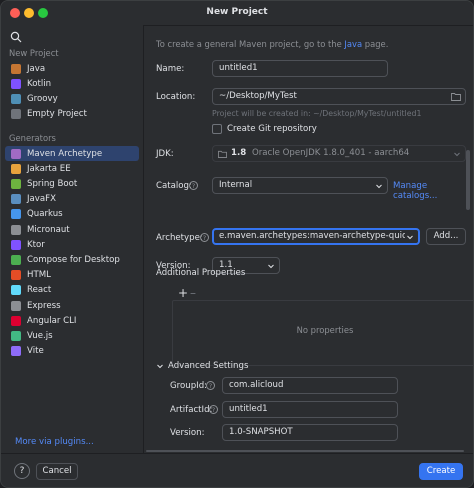  I want to click on sidebar-item-label: Jakarta EE, so click(49, 168).